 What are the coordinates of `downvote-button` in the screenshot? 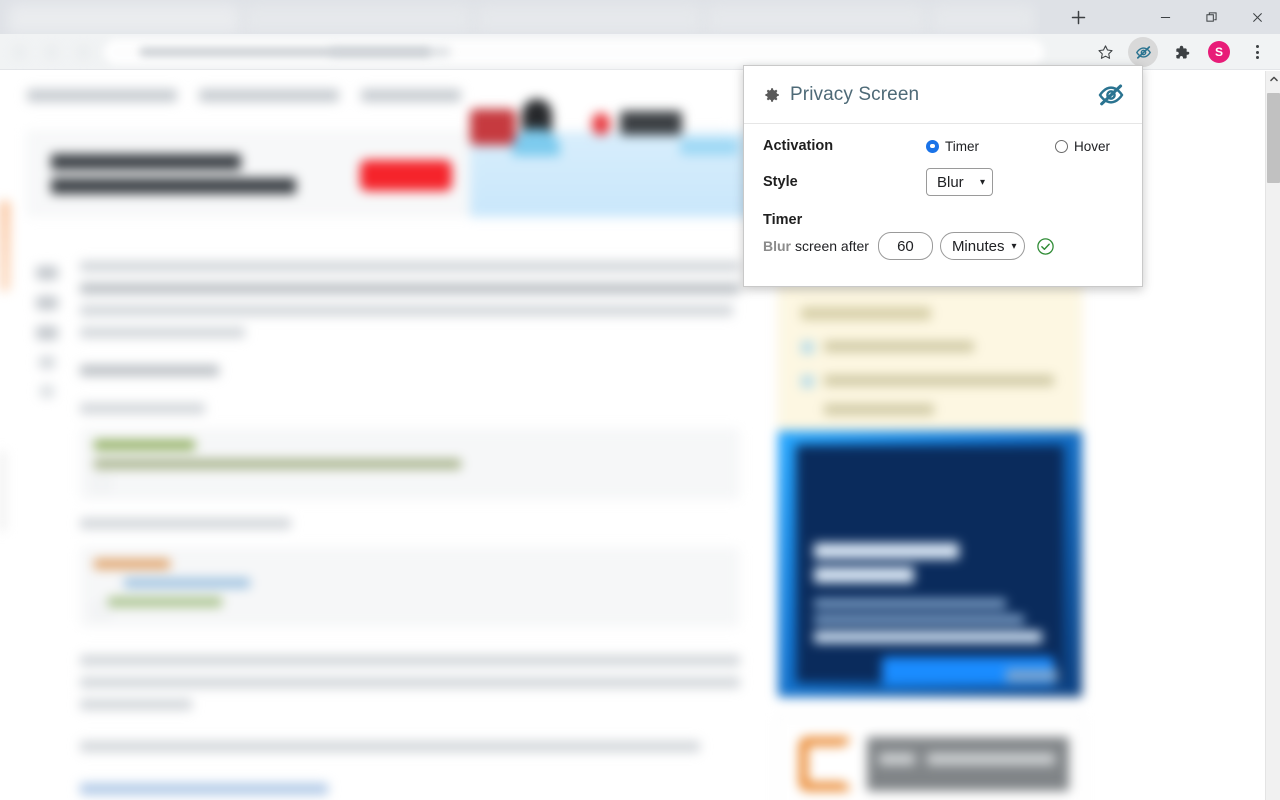 It's located at (47, 333).